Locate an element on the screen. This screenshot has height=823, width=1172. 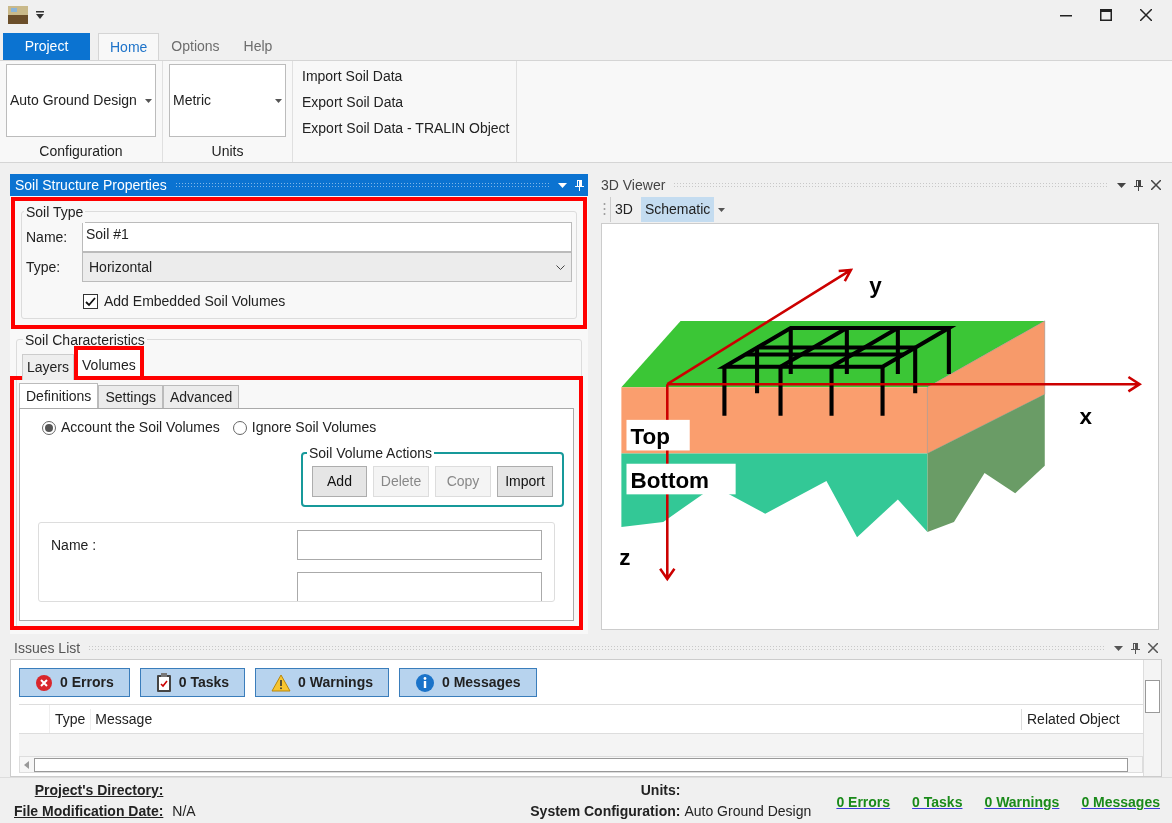
status-link: 0 Warnings is located at coordinates (1022, 802).